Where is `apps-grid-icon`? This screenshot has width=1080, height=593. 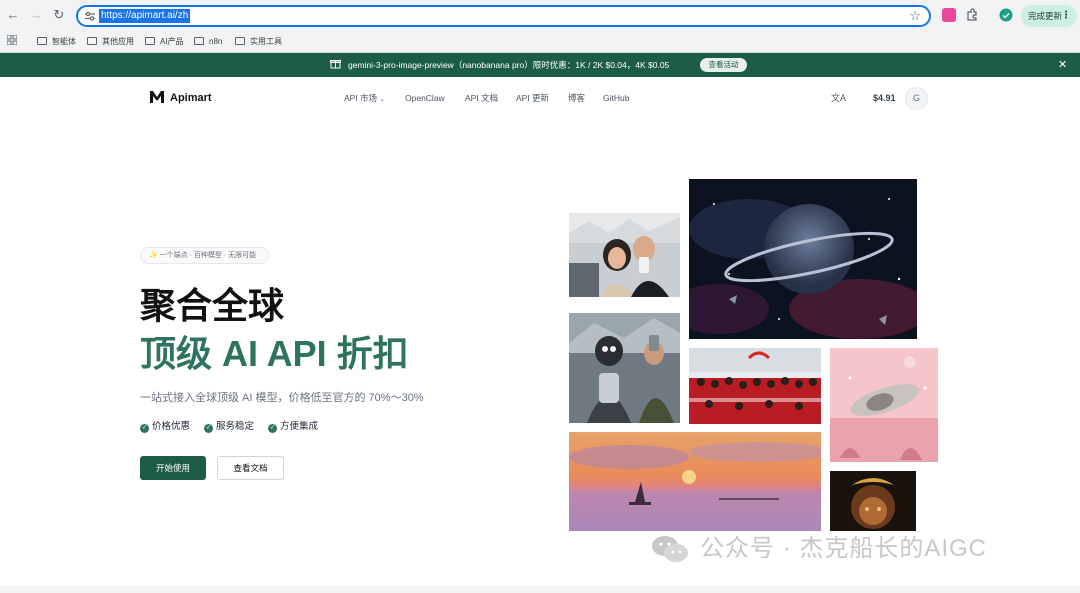
apps-grid-icon is located at coordinates (12, 40).